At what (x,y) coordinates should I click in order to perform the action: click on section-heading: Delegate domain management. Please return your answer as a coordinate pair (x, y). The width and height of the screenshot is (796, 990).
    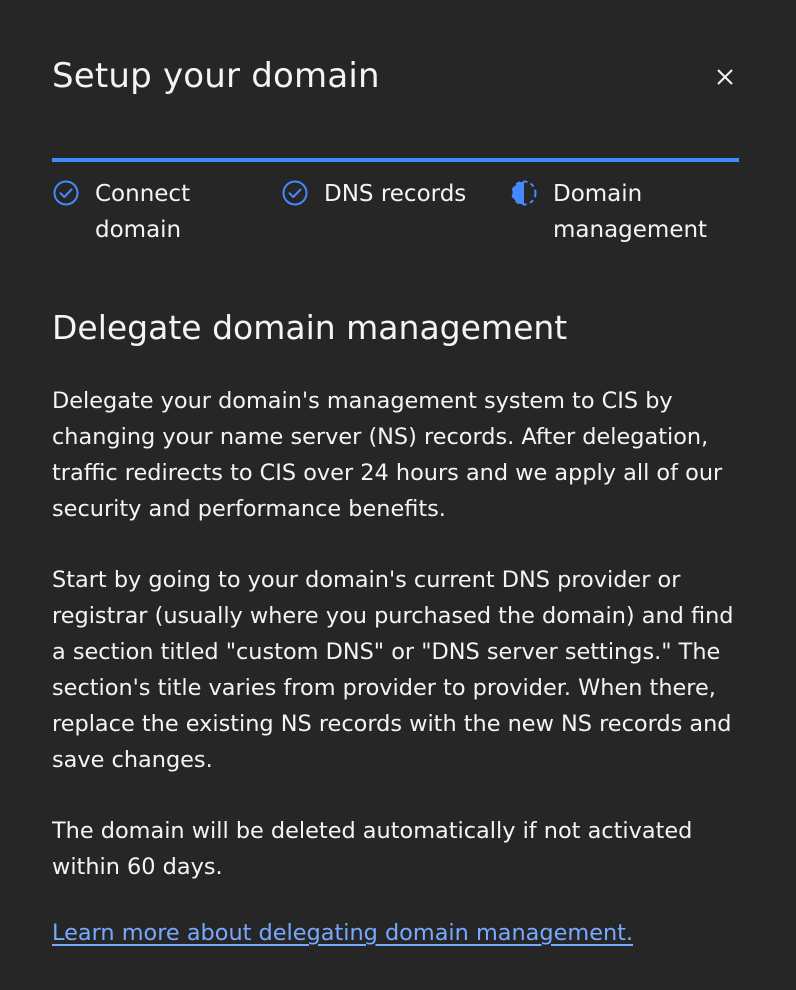
    Looking at the image, I should click on (310, 327).